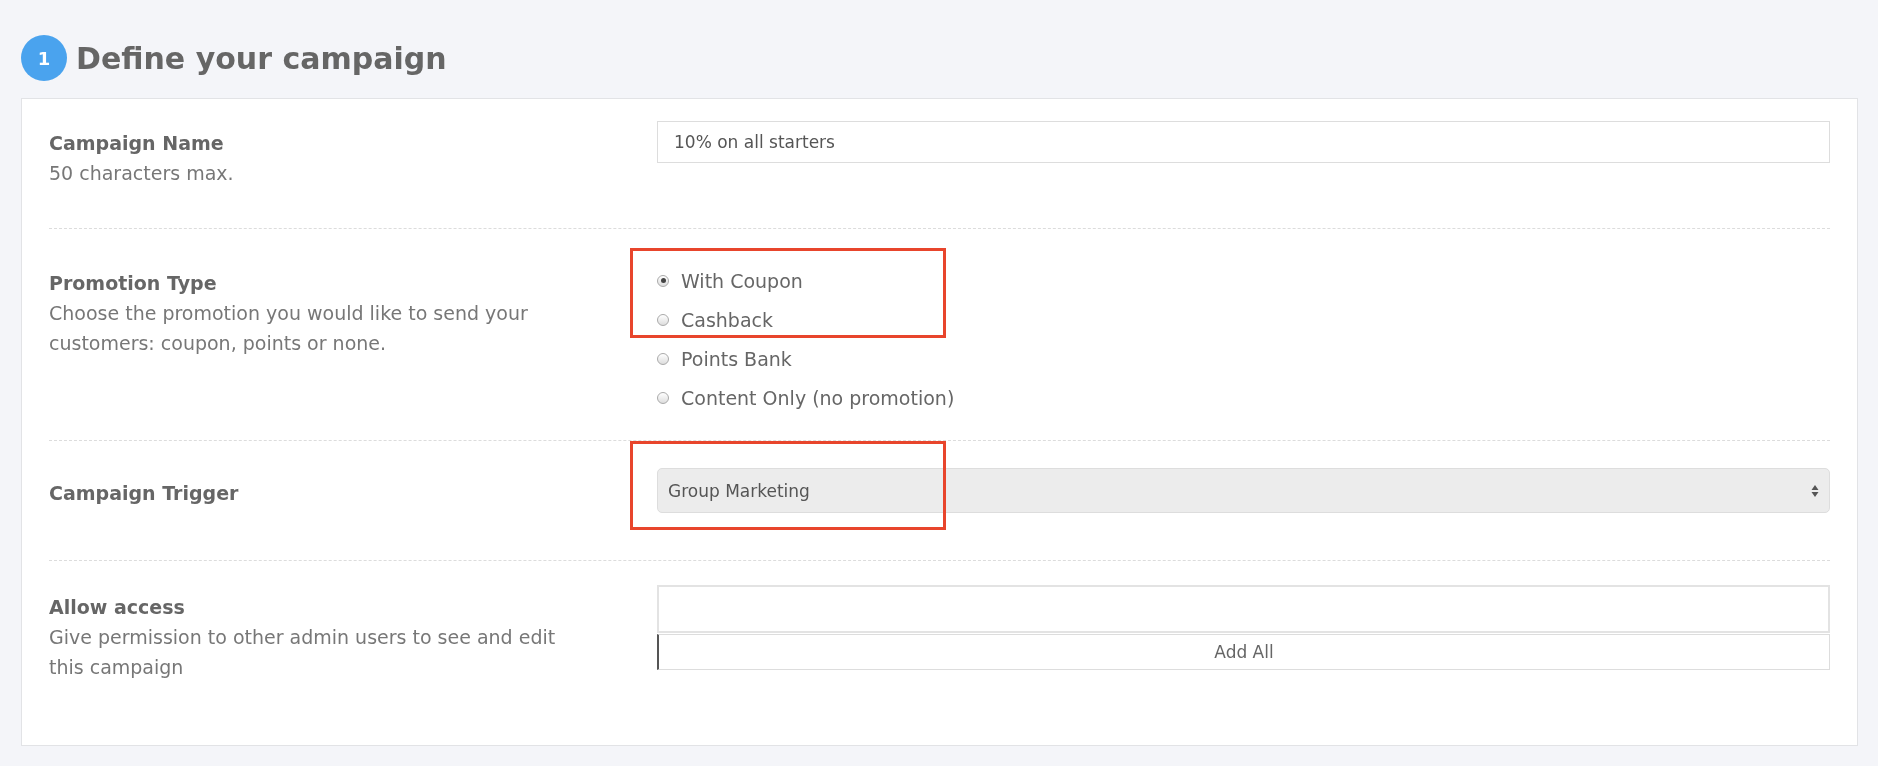  Describe the element at coordinates (44, 58) in the screenshot. I see `step-number-badge: 1` at that location.